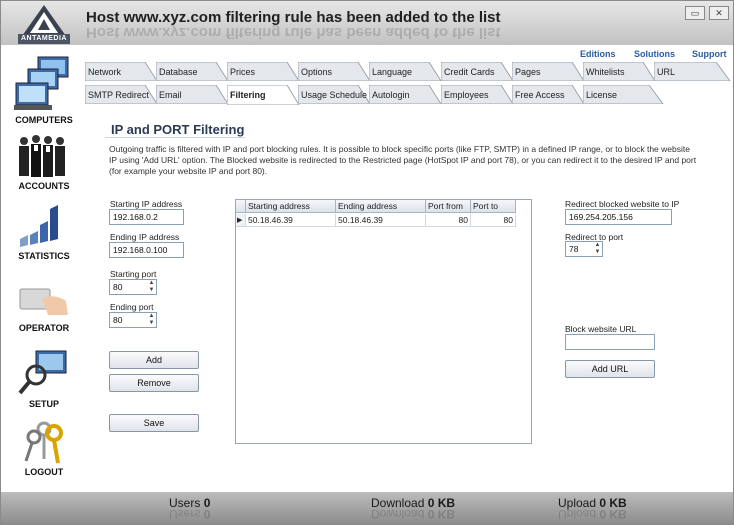  What do you see at coordinates (592, 514) in the screenshot?
I see `upload-status-reflection: Upload 0 KB` at bounding box center [592, 514].